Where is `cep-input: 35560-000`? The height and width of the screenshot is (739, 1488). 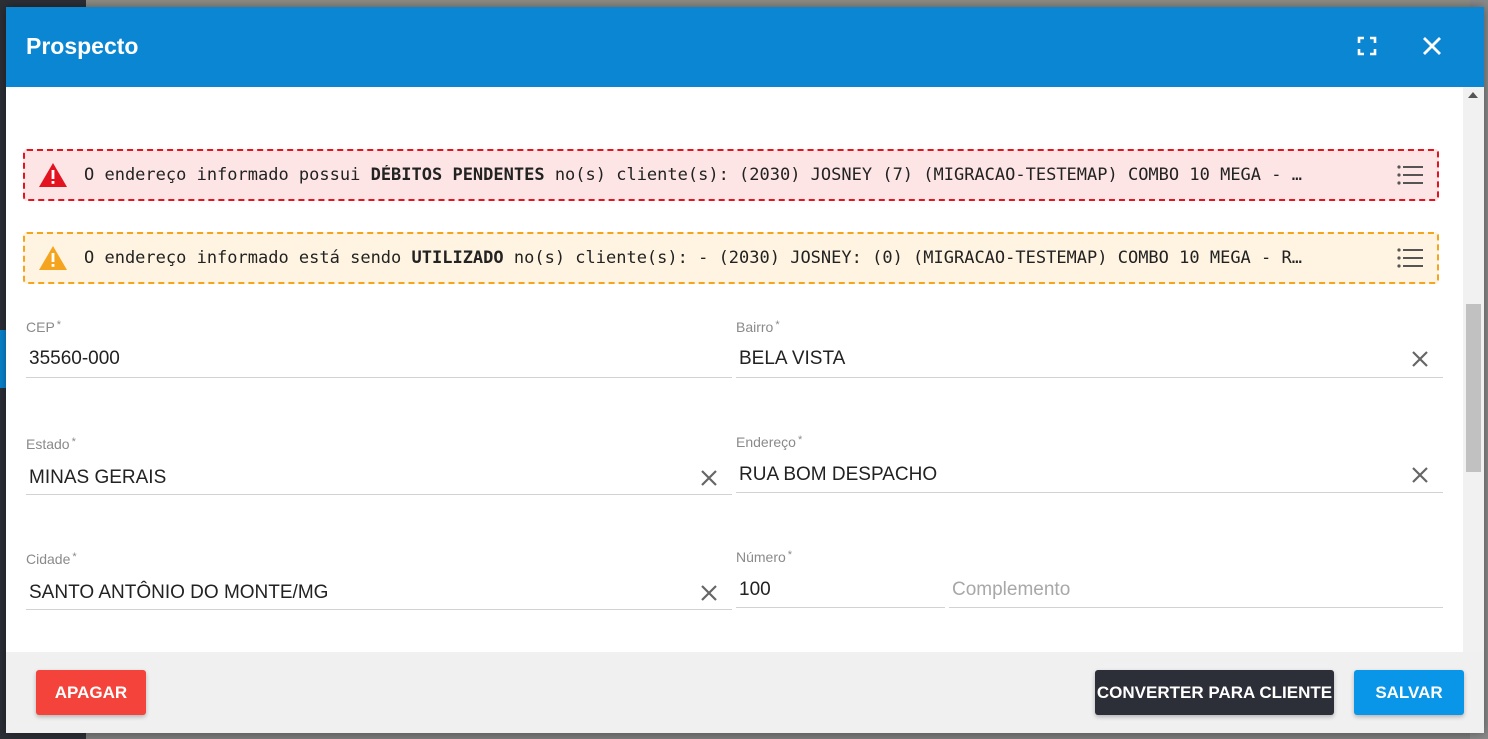 cep-input: 35560-000 is located at coordinates (379, 358).